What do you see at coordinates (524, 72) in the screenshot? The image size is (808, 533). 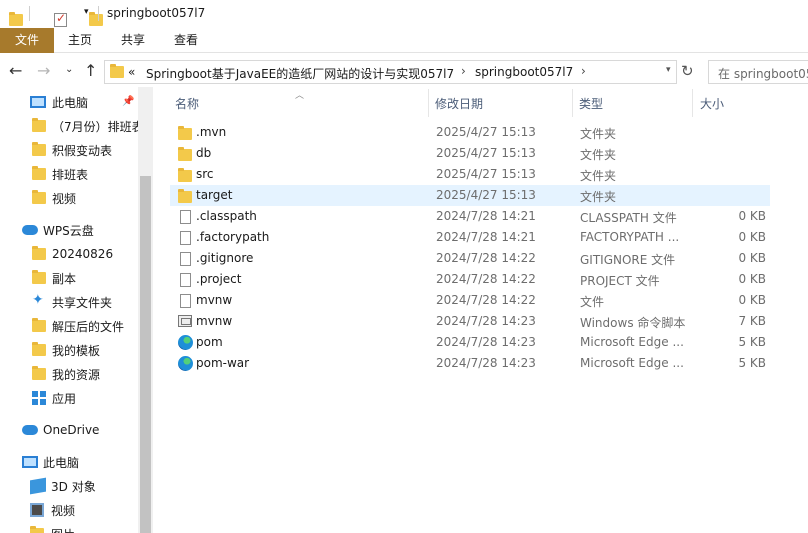 I see `breadcrumb-current: springboot057l7` at bounding box center [524, 72].